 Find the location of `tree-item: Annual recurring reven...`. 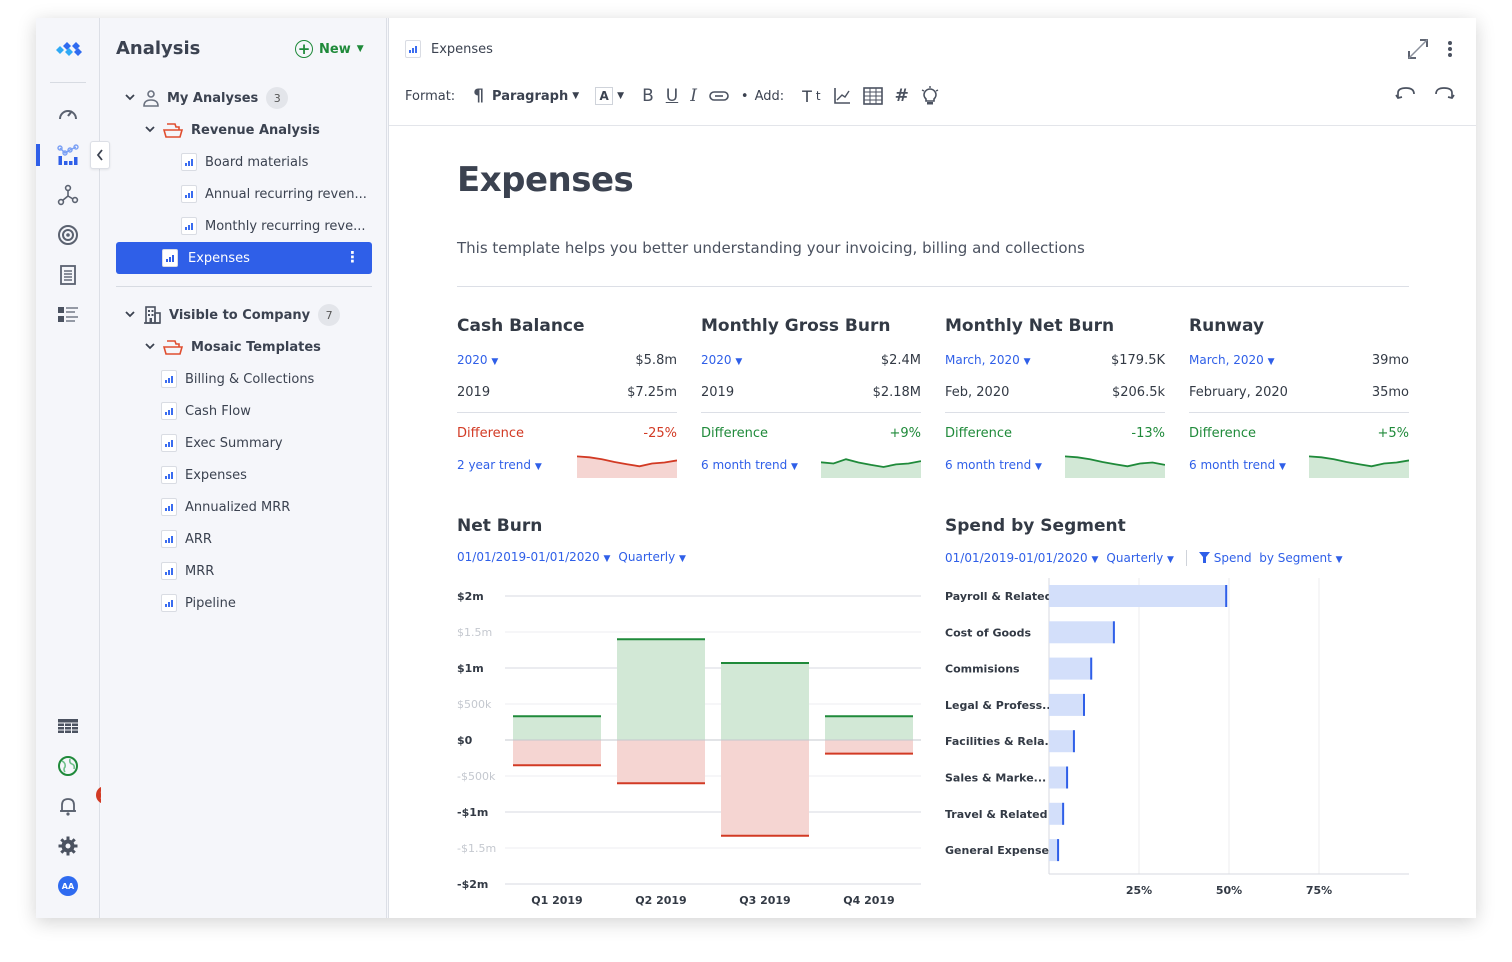

tree-item: Annual recurring reven... is located at coordinates (274, 194).